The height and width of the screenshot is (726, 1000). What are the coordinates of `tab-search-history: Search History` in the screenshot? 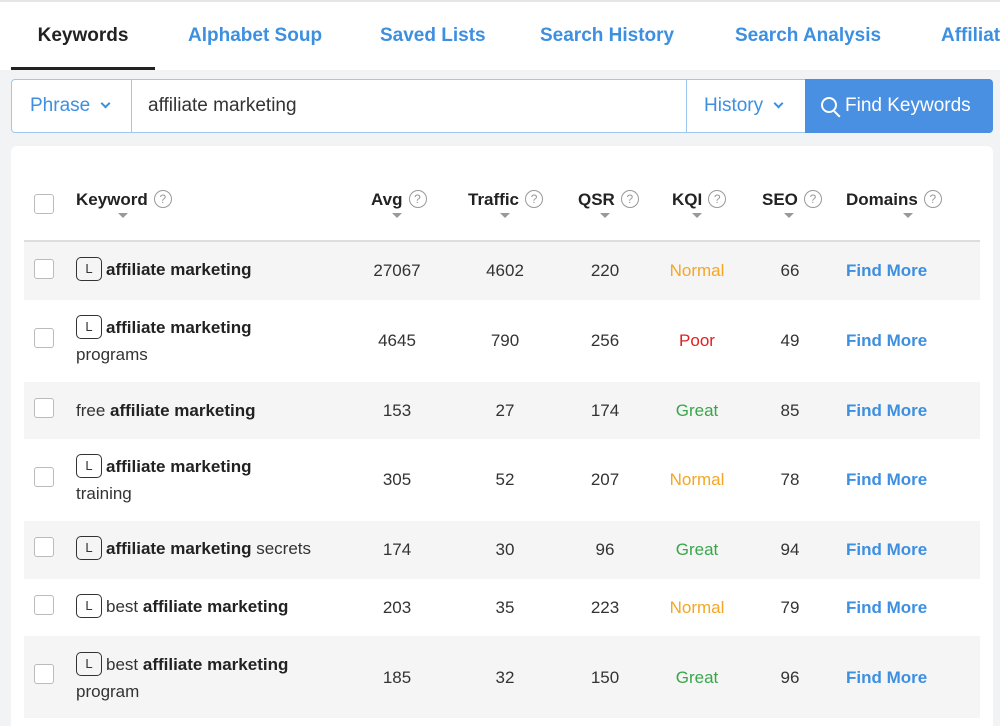 It's located at (607, 36).